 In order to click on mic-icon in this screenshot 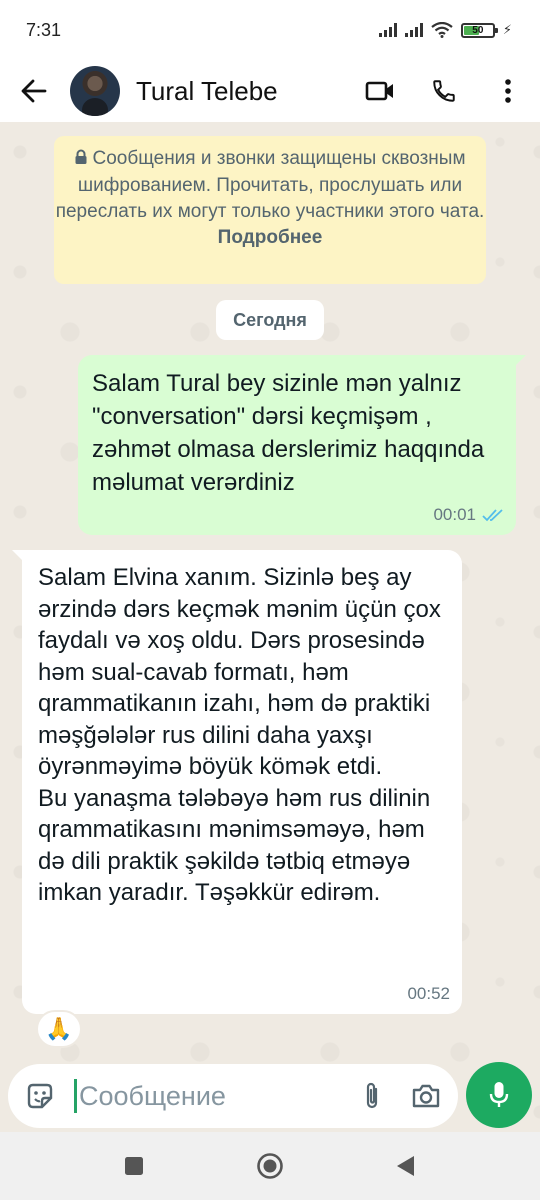, I will do `click(499, 1094)`.